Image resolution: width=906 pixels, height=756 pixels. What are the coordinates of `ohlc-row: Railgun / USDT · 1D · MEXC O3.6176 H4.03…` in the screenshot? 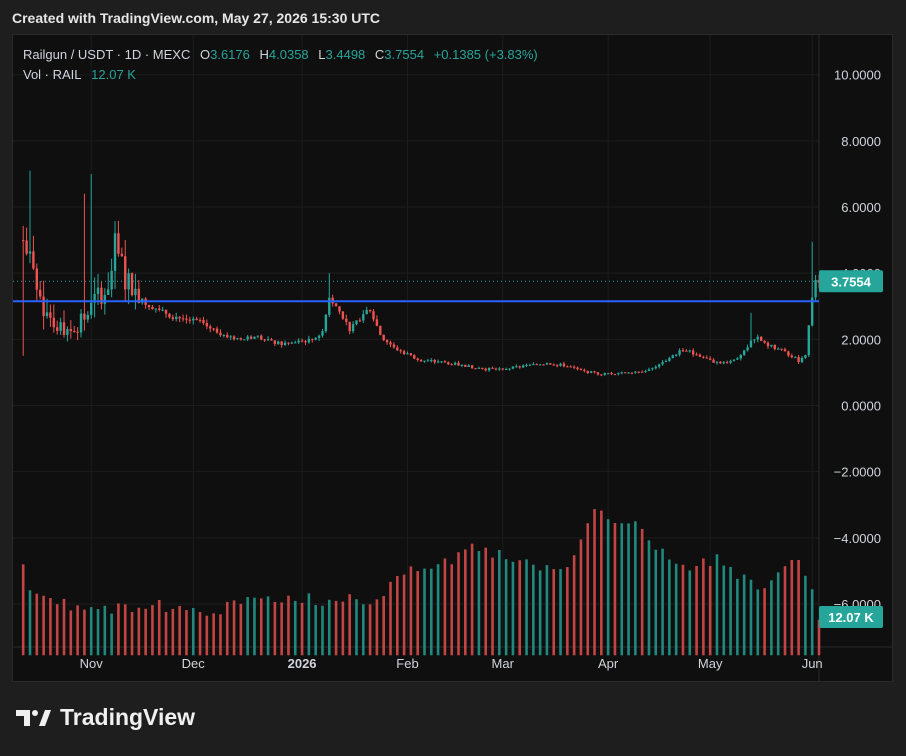 It's located at (280, 55).